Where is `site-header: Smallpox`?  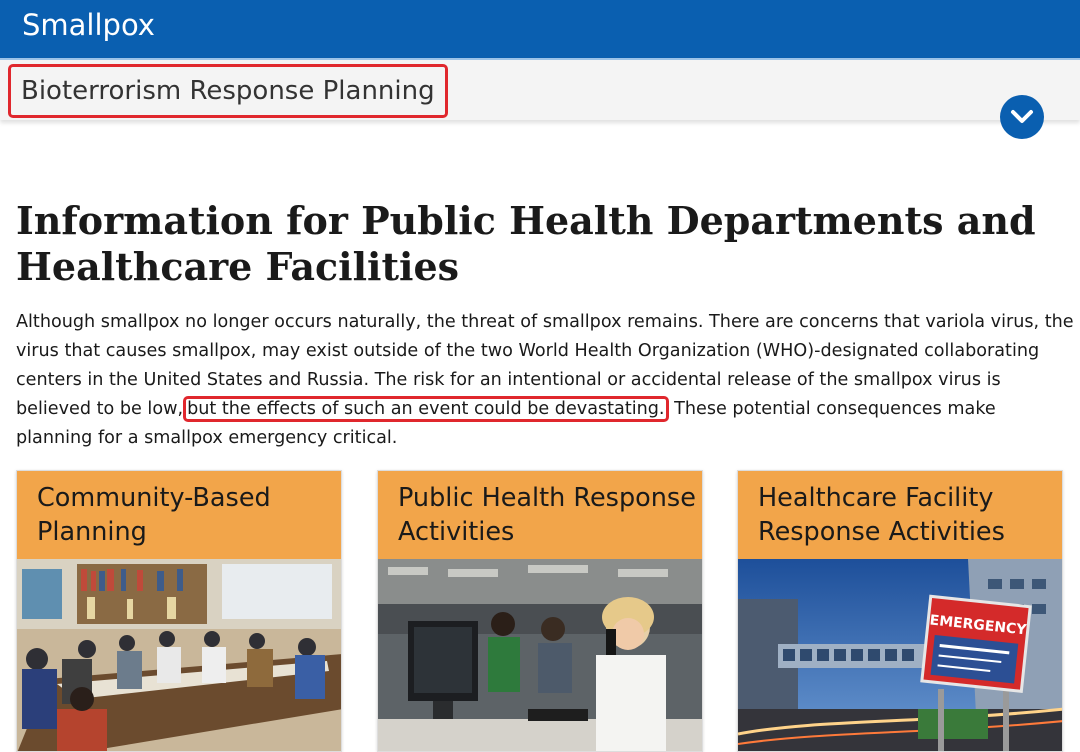 site-header: Smallpox is located at coordinates (540, 29).